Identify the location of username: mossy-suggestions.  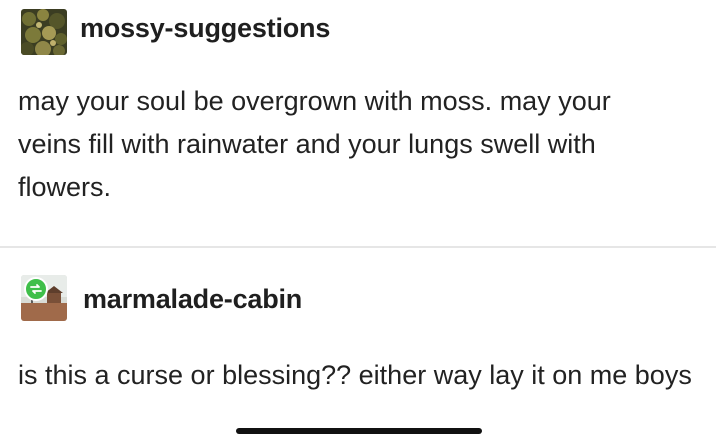
(205, 28).